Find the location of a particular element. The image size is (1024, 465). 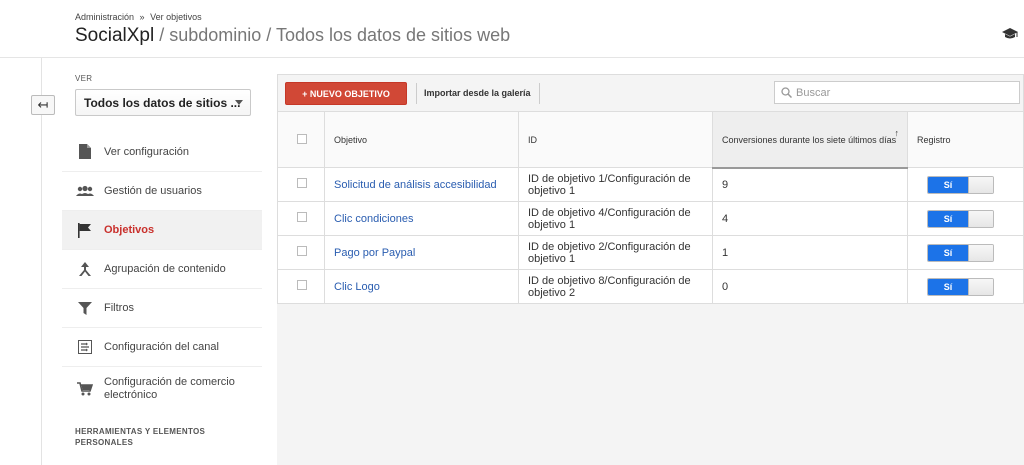

conversions-cell: 0 is located at coordinates (810, 286).